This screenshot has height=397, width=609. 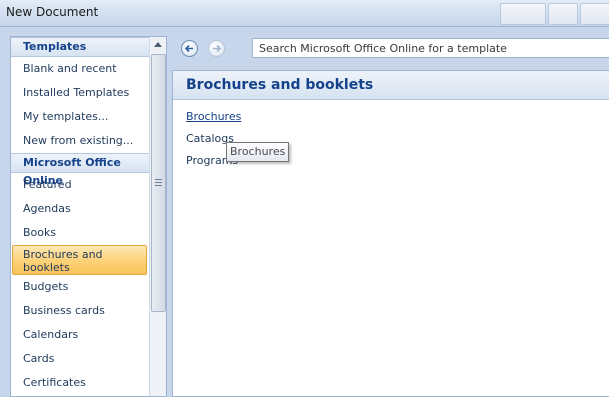 I want to click on sidebar-item-brochures-and-booklets: Brochures and booklets, so click(x=79, y=260).